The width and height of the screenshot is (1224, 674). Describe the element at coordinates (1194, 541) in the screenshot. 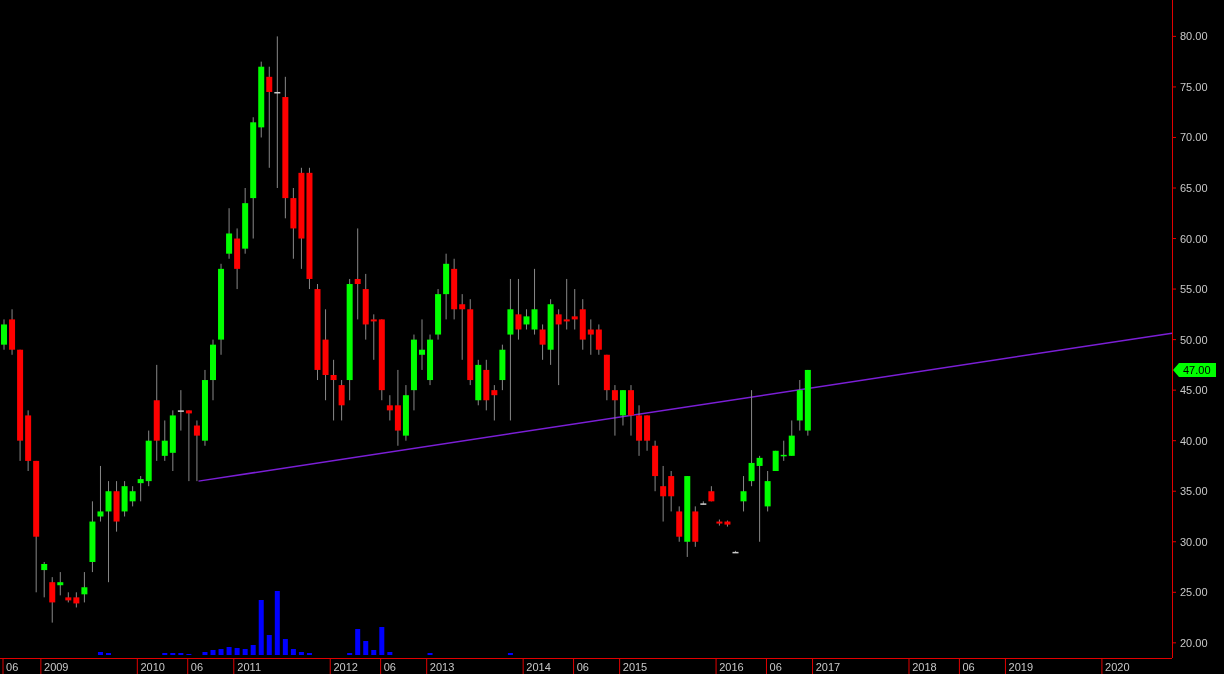

I see `price-axis-label: 30.00` at that location.